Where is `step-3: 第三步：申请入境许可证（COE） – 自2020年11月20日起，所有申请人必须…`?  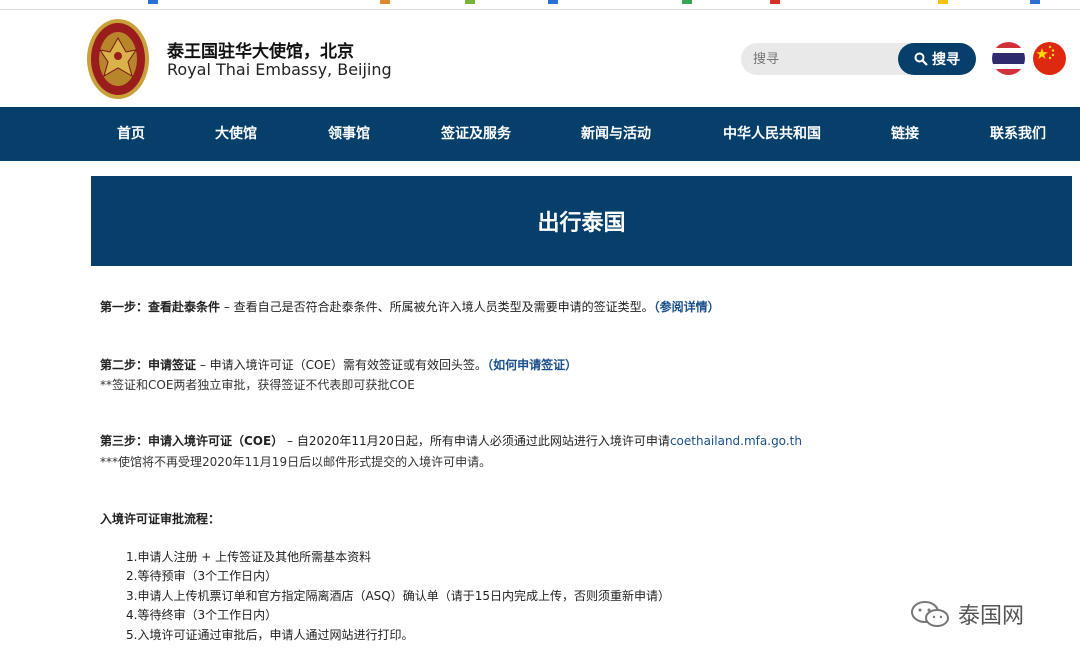
step-3: 第三步：申请入境许可证（COE） – 自2020年11月20日起，所有申请人必须… is located at coordinates (451, 440).